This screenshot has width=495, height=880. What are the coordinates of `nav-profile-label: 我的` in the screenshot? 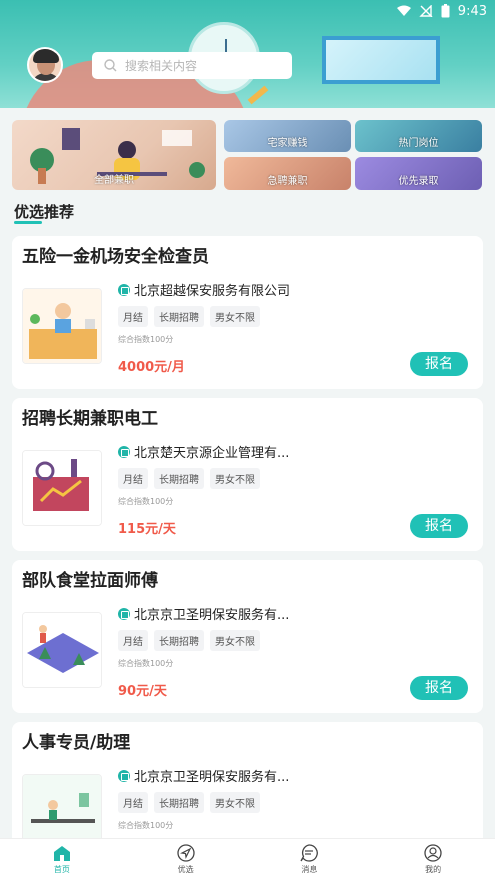 It's located at (433, 869).